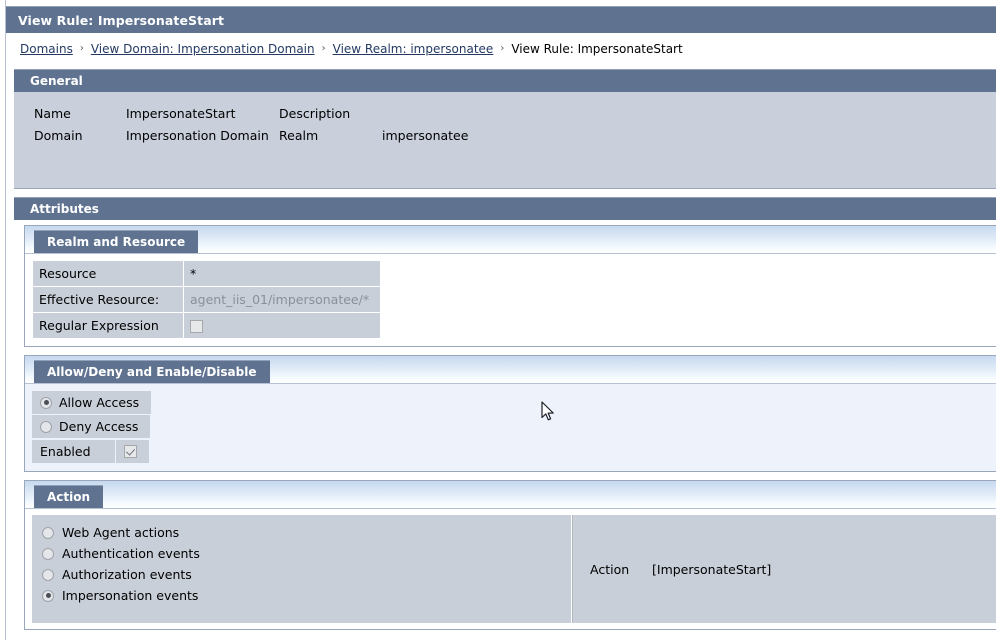 The height and width of the screenshot is (640, 996). I want to click on web-agent-actions-radio, so click(48, 532).